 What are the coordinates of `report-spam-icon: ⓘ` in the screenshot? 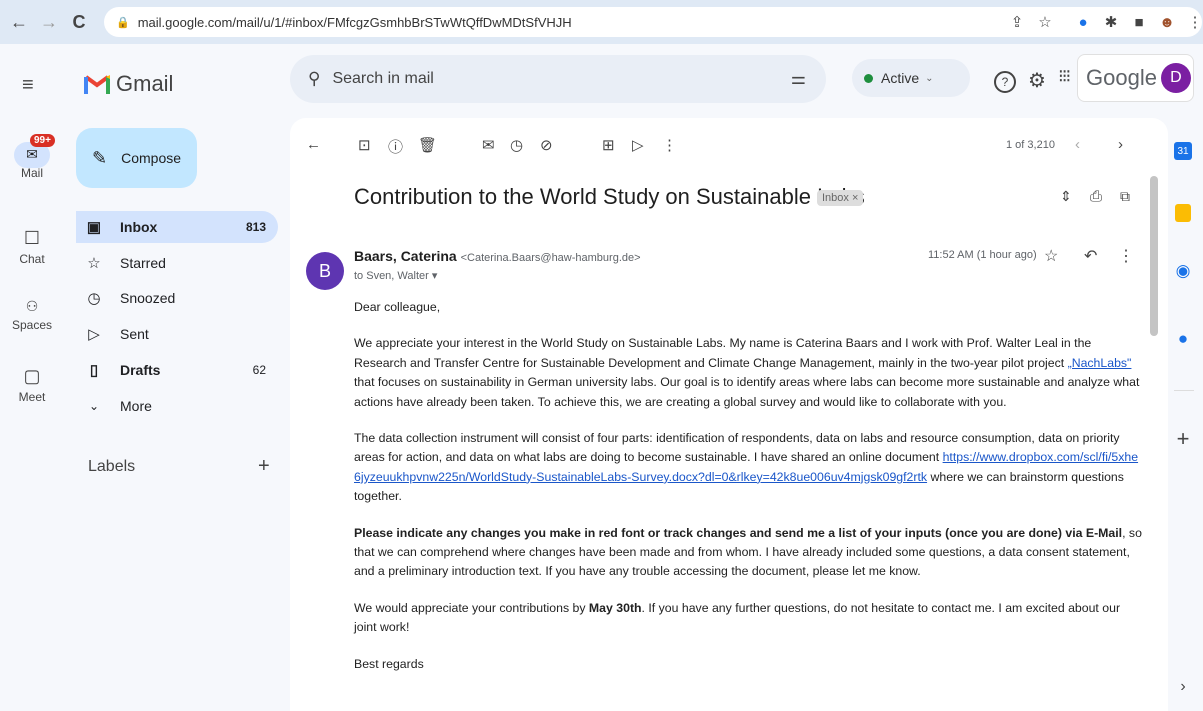 It's located at (395, 146).